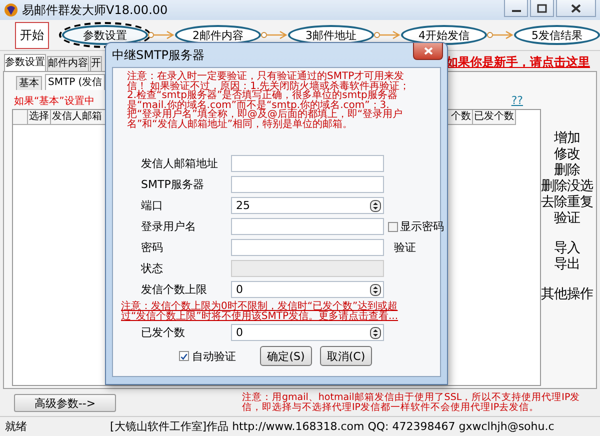 The image size is (600, 436). I want to click on action-button: 导出, so click(567, 265).